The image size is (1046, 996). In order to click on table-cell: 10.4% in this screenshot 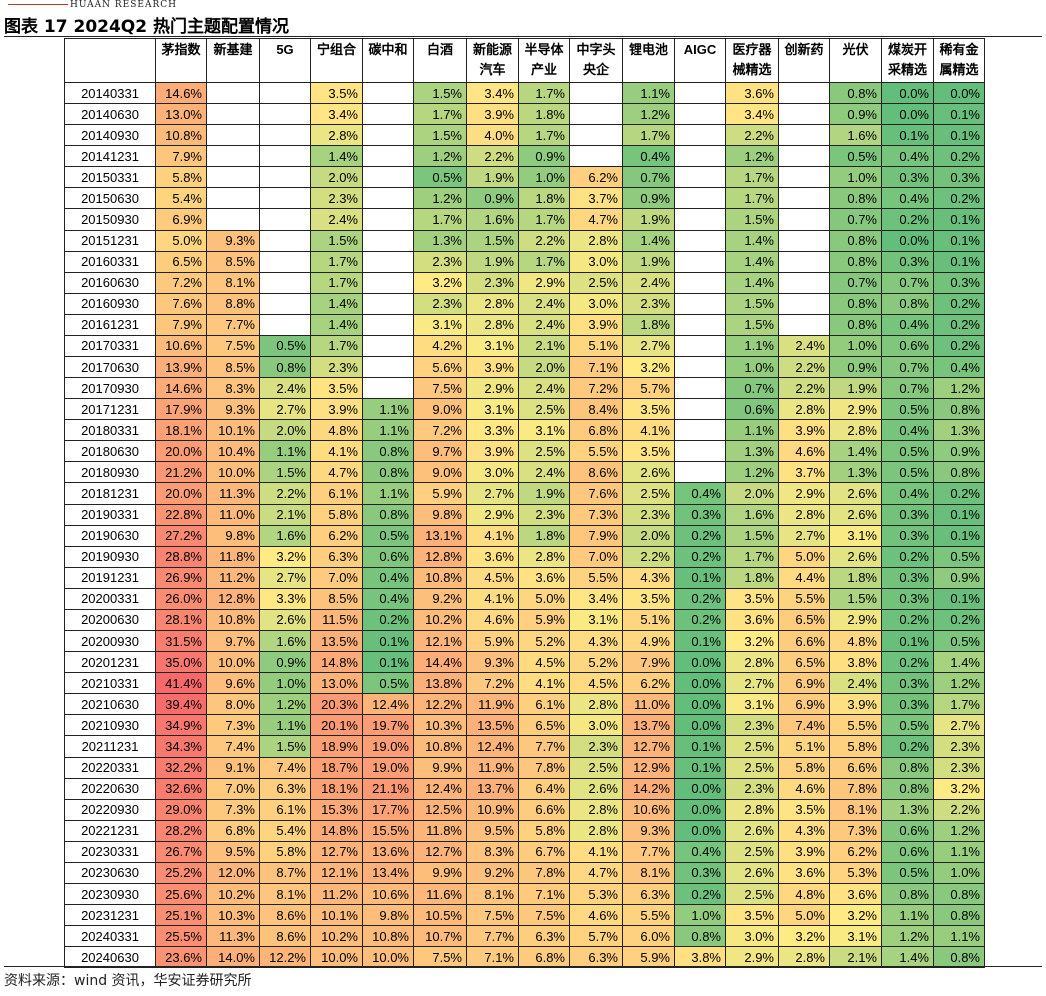, I will do `click(233, 451)`.